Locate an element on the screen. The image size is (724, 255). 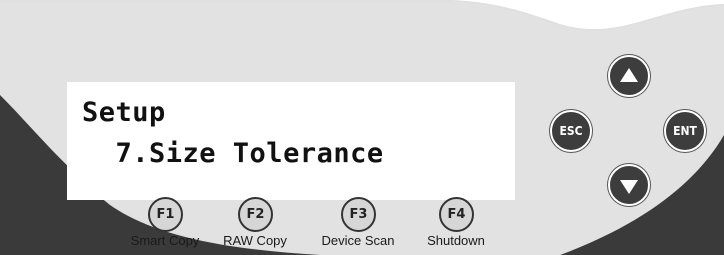
ent-button: ENT is located at coordinates (685, 131).